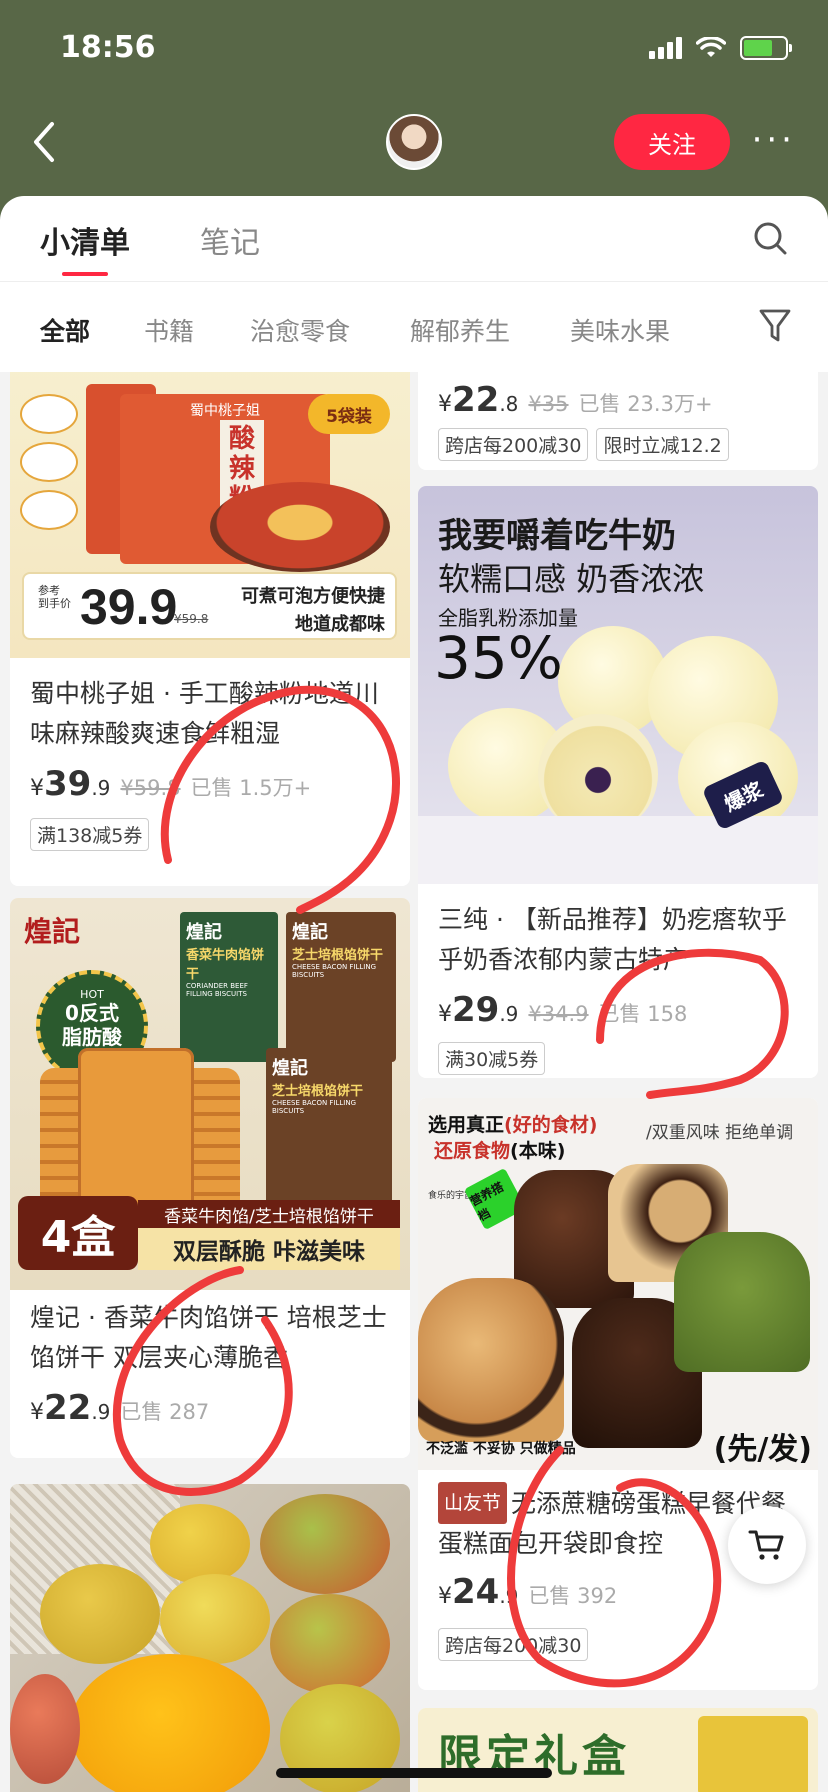 The height and width of the screenshot is (1792, 828). I want to click on coupon-tag: 满30减5券, so click(492, 1058).